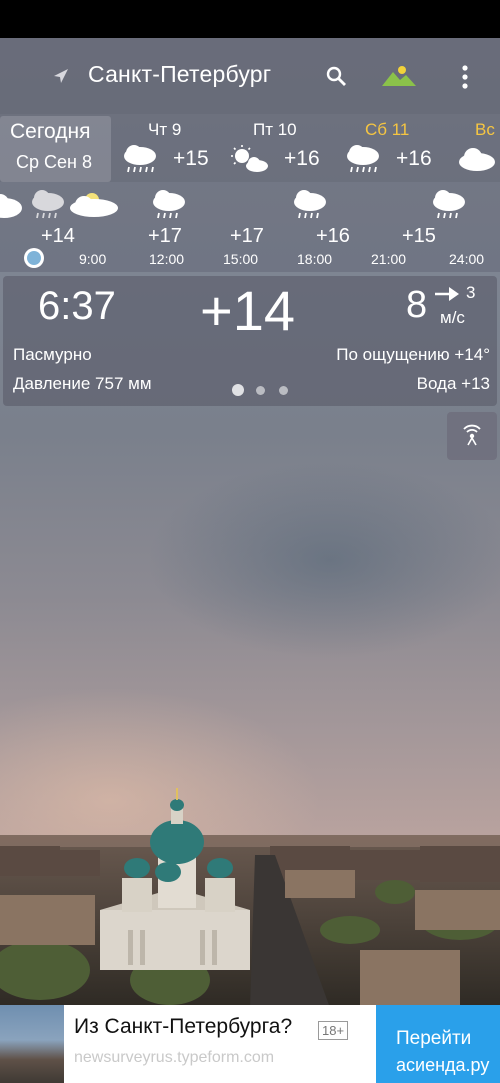 The image size is (500, 1083). I want to click on hour-time: 15:00, so click(241, 259).